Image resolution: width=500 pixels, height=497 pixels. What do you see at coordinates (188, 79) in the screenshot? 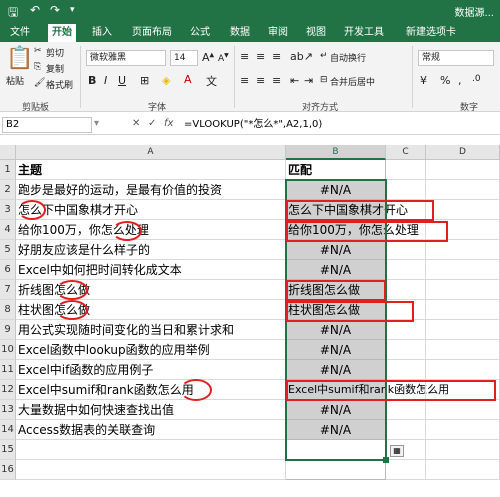
I see `font-color-icon: A` at bounding box center [188, 79].